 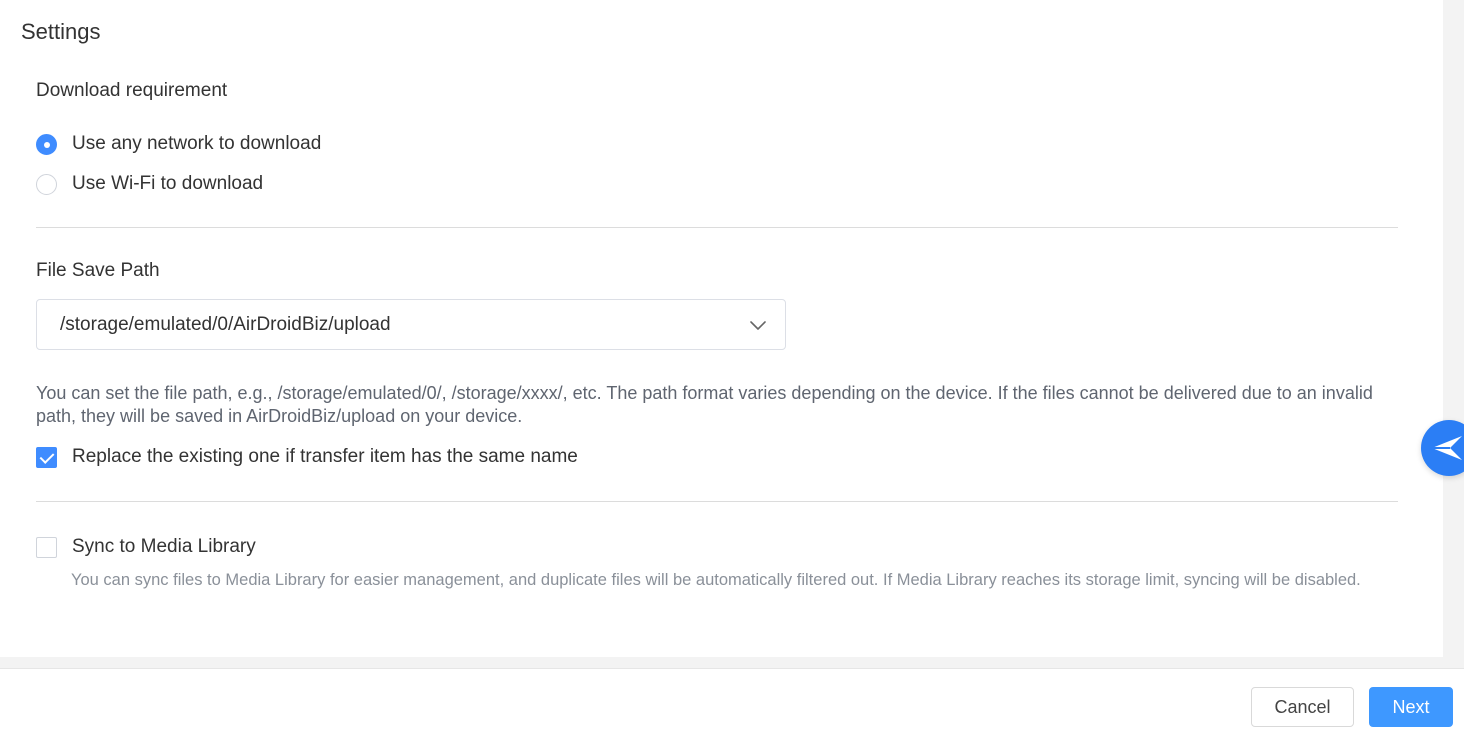 What do you see at coordinates (46, 457) in the screenshot?
I see `replace-existing-checkbox` at bounding box center [46, 457].